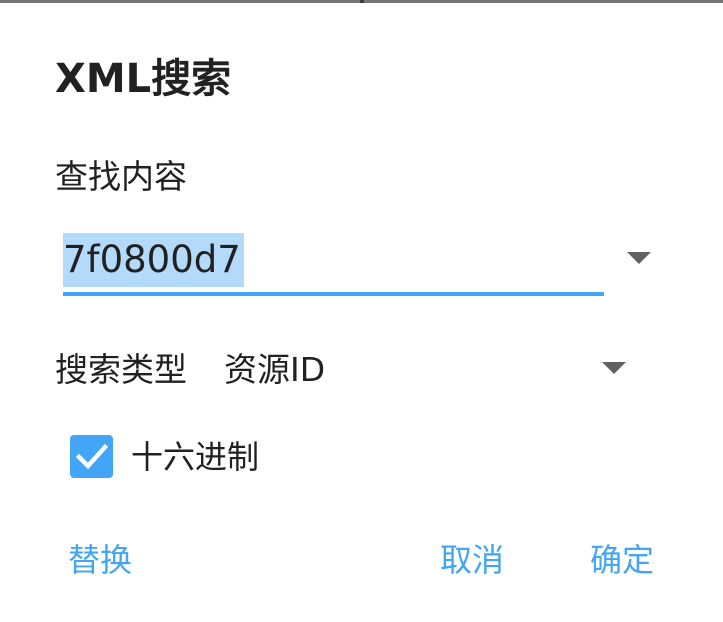 Image resolution: width=723 pixels, height=622 pixels. What do you see at coordinates (472, 560) in the screenshot?
I see `cancel-button: 取消` at bounding box center [472, 560].